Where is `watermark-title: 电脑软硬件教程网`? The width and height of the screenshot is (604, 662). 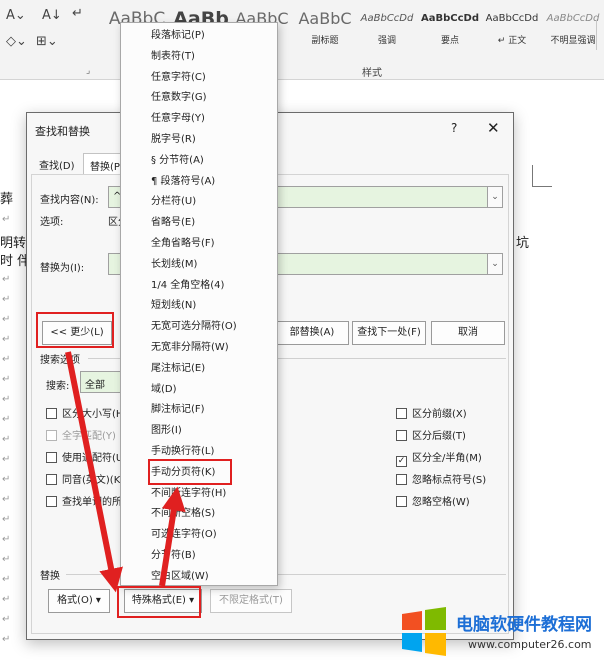 watermark-title: 电脑软硬件教程网 is located at coordinates (524, 625).